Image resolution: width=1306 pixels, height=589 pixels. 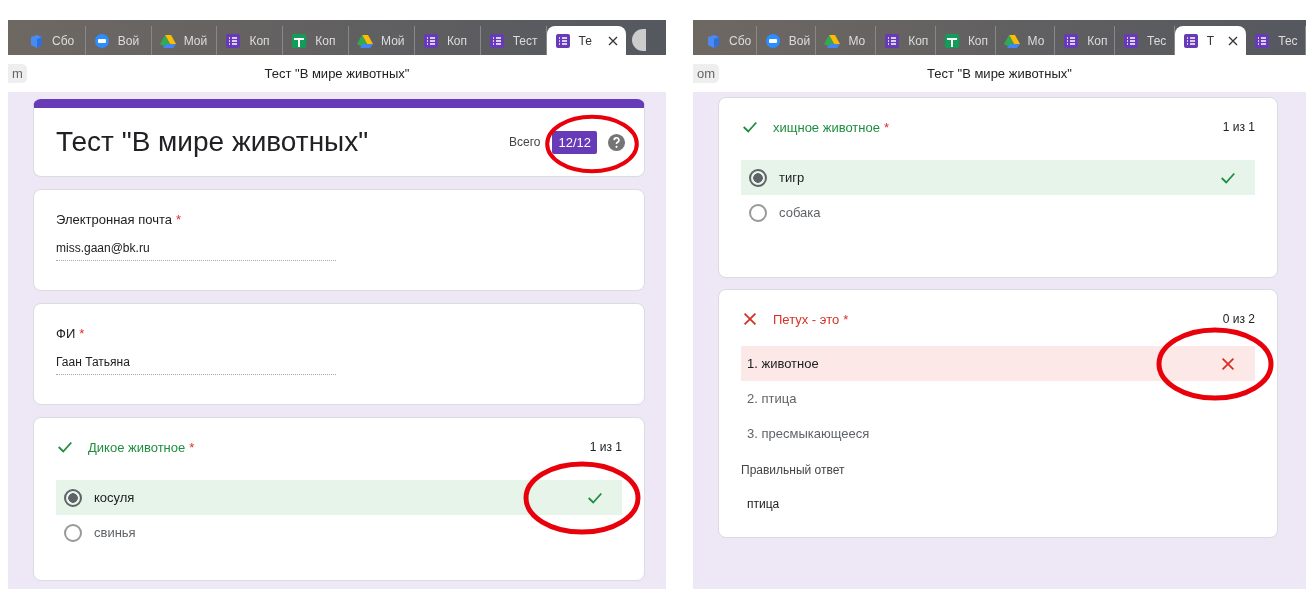 I want to click on option-label: 3. пресмыкающееся, so click(x=808, y=433).